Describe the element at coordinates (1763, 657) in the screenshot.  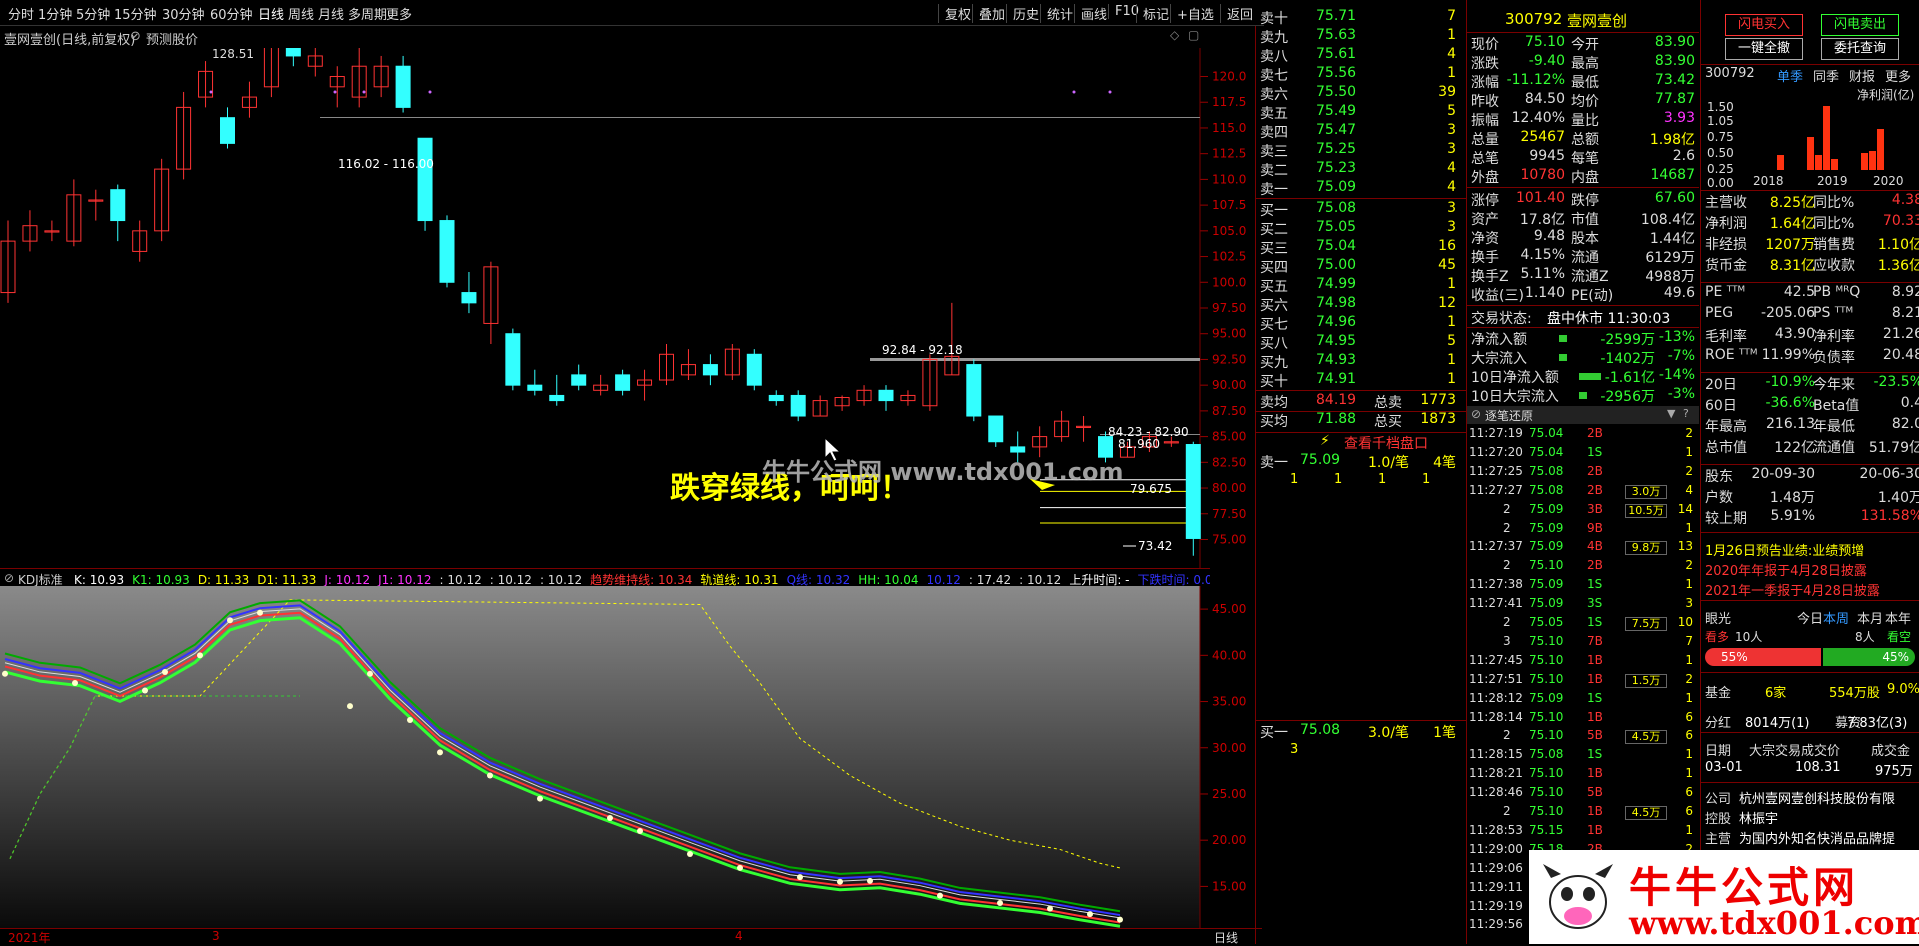
I see `bull-percent-bar: 55%` at that location.